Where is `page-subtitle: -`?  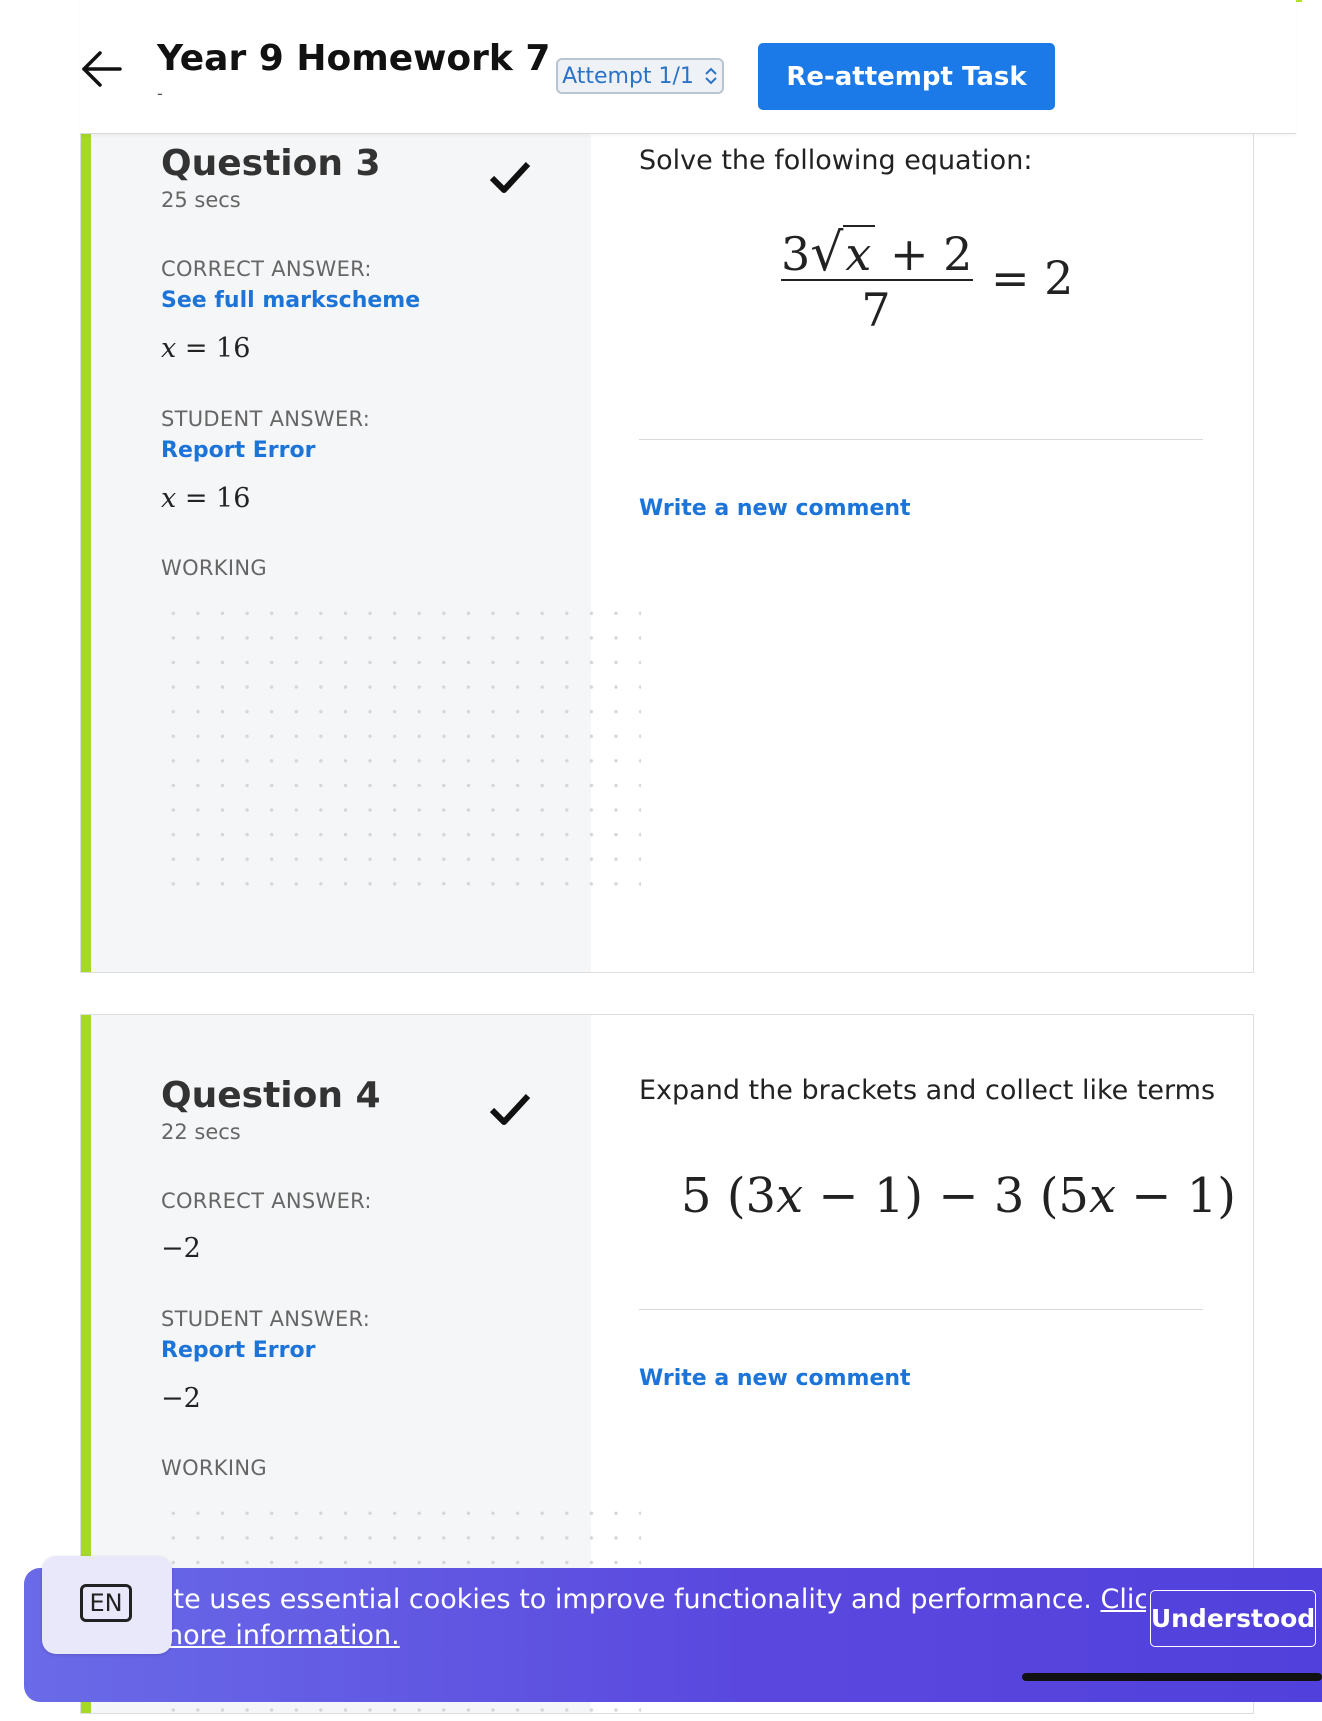
page-subtitle: - is located at coordinates (160, 93).